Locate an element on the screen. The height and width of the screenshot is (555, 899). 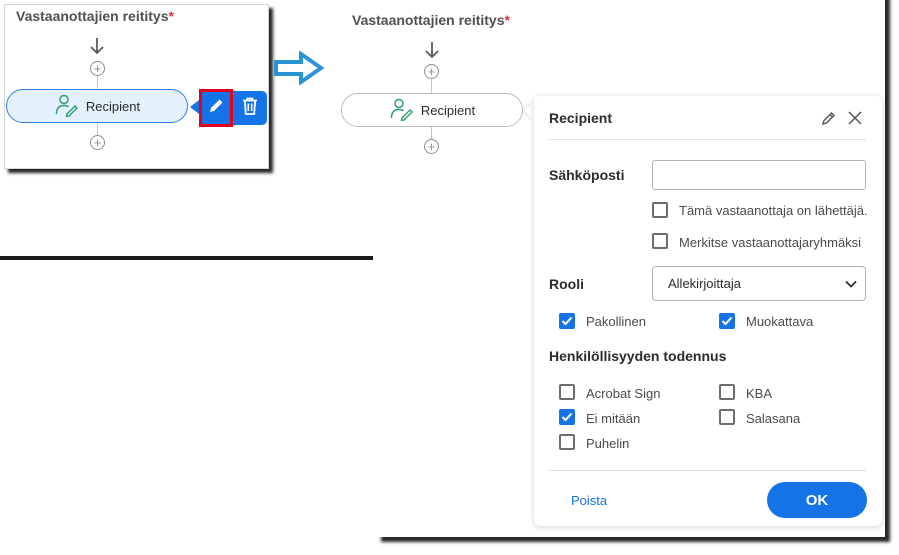
auth-none-label: Ei mitään is located at coordinates (613, 418).